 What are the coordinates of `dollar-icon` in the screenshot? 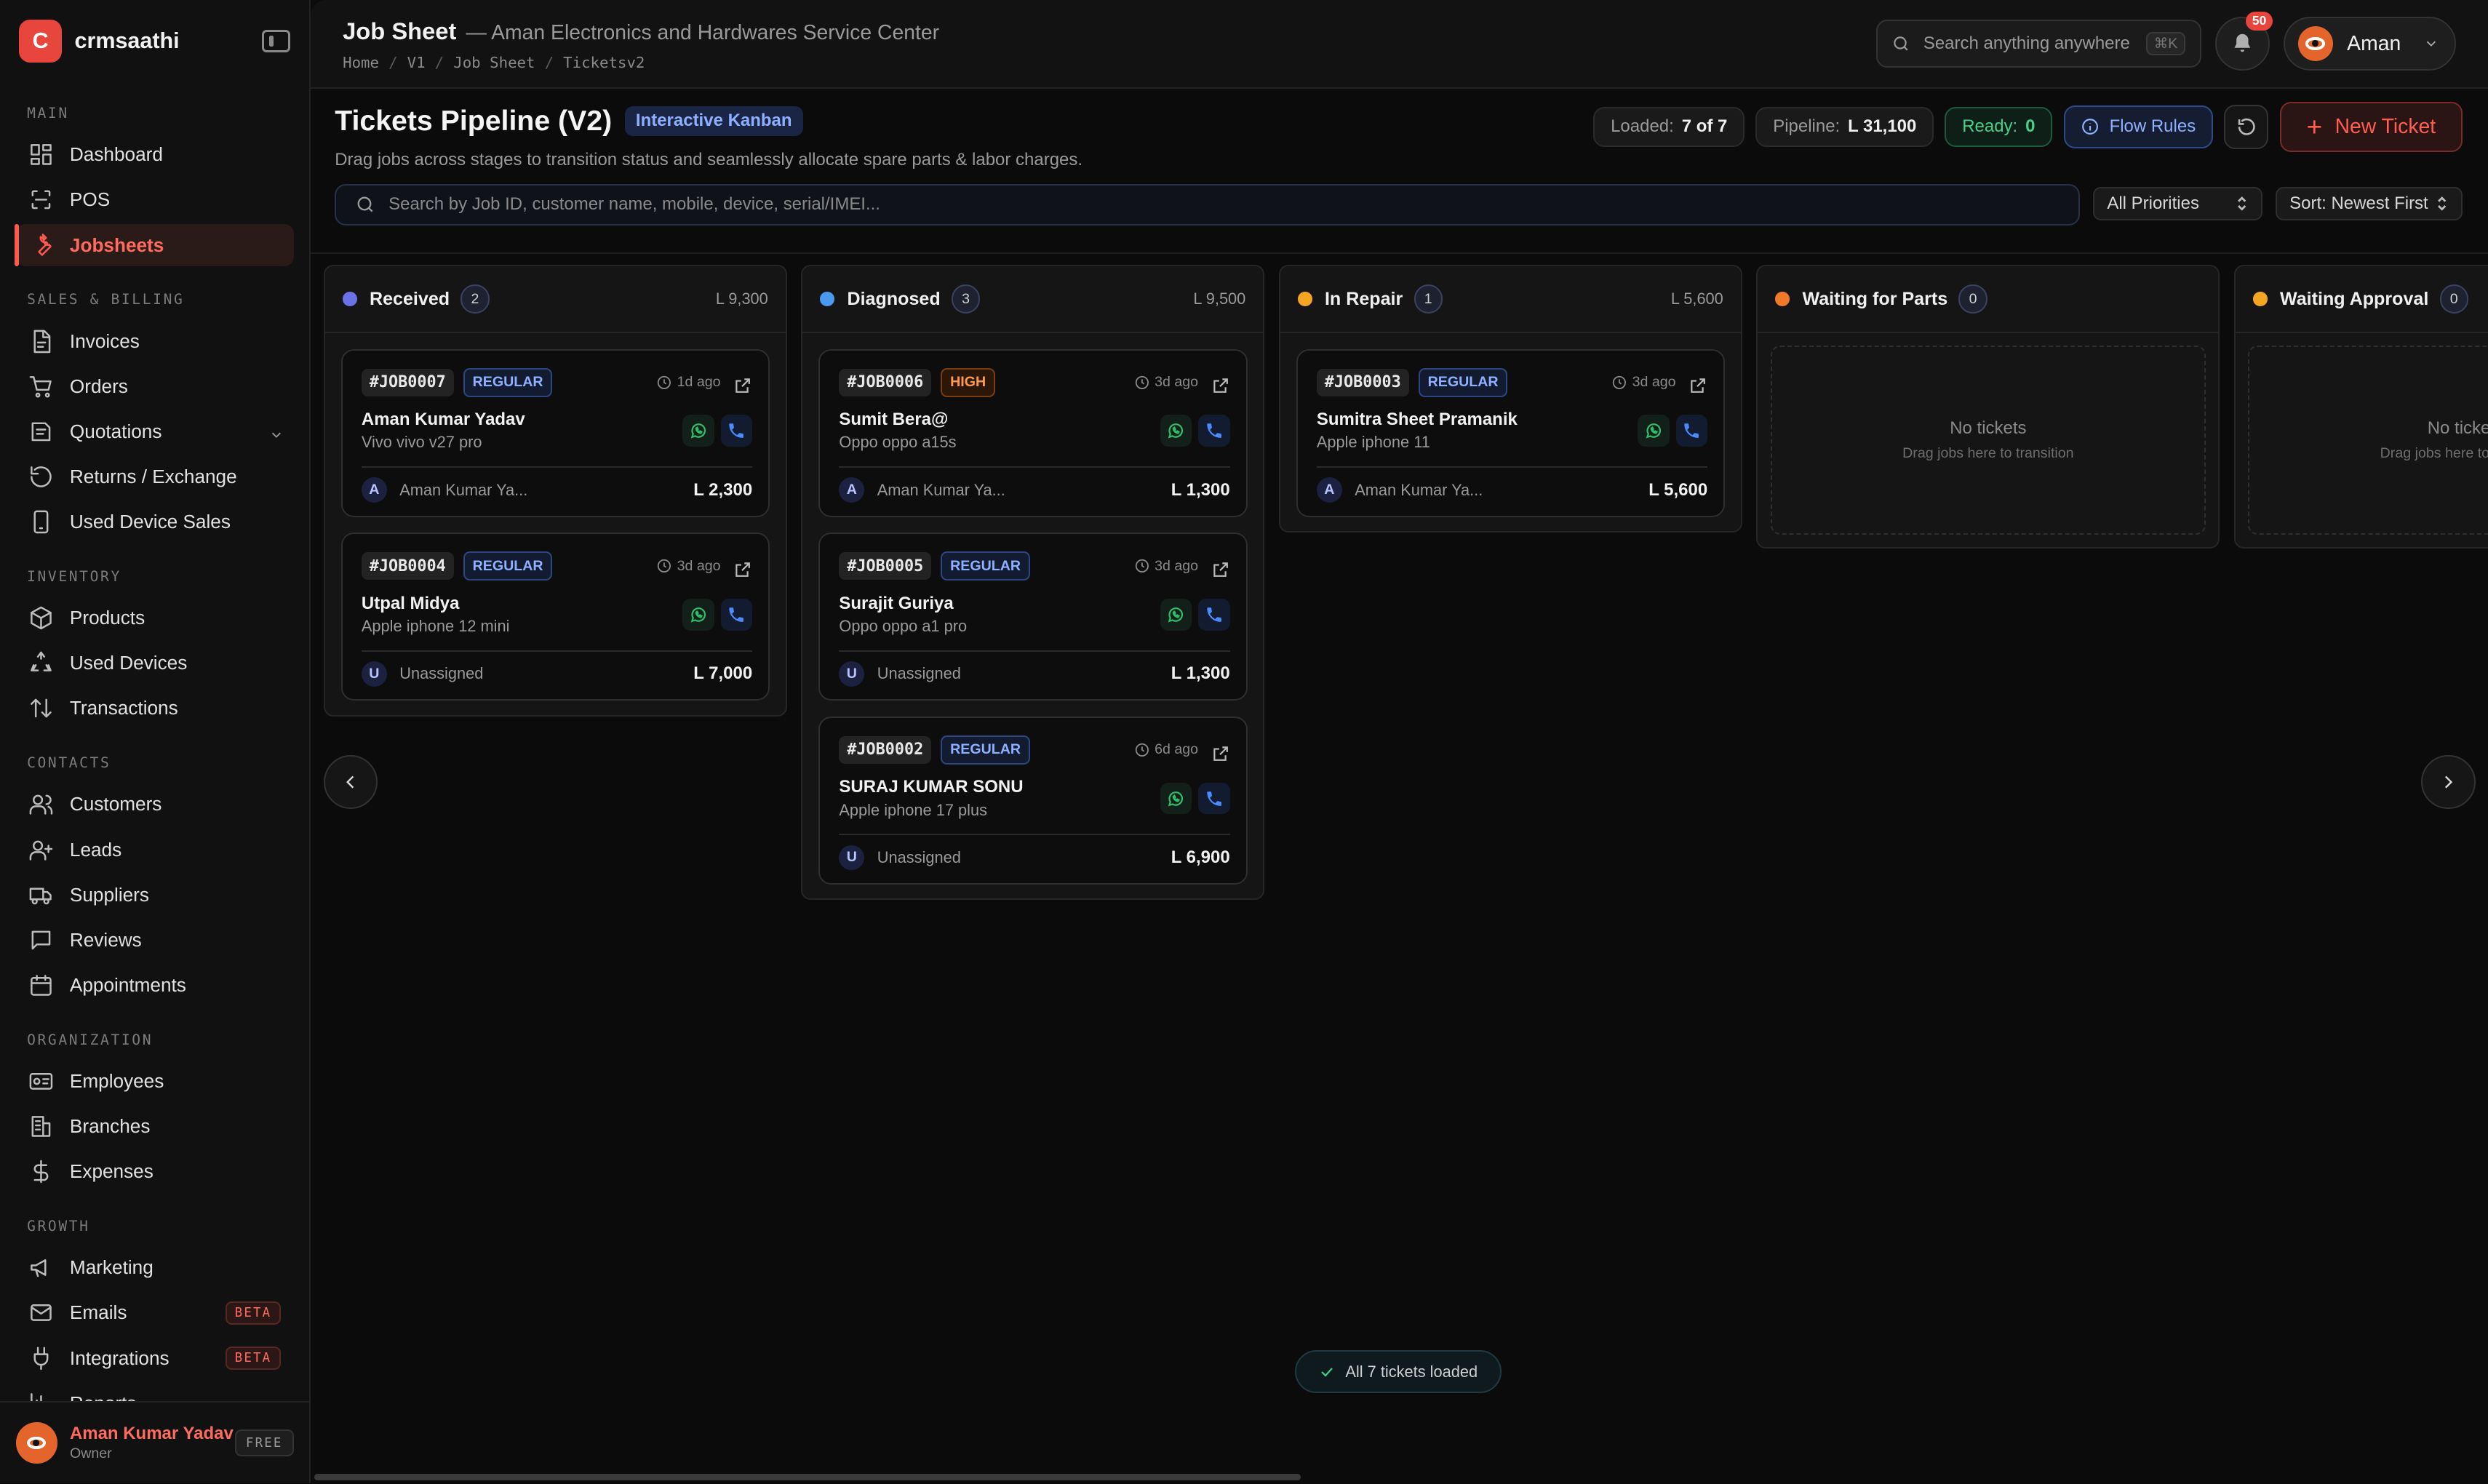 It's located at (41, 1171).